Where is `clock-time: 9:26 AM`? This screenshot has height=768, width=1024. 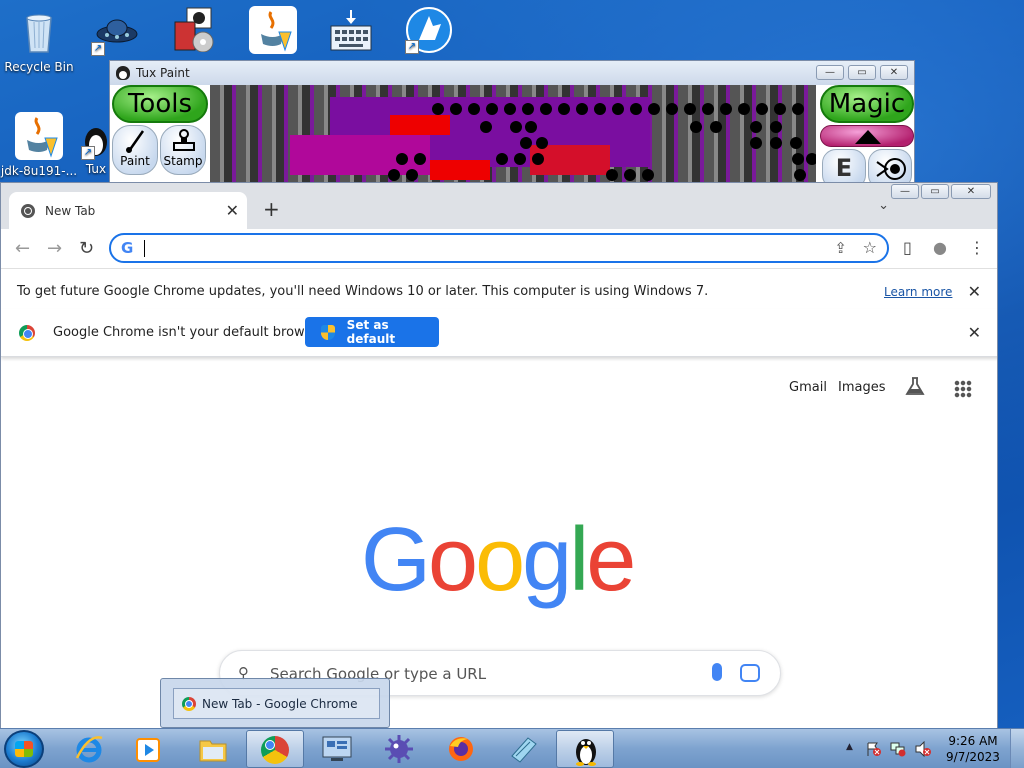
clock-time: 9:26 AM is located at coordinates (973, 741).